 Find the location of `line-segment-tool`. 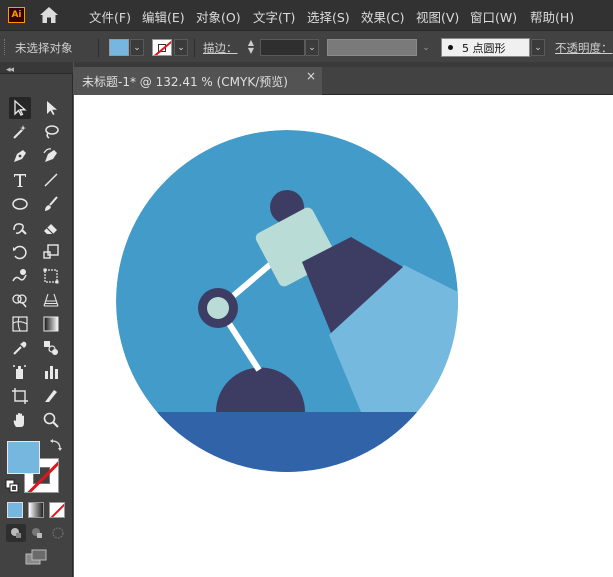

line-segment-tool is located at coordinates (51, 180).